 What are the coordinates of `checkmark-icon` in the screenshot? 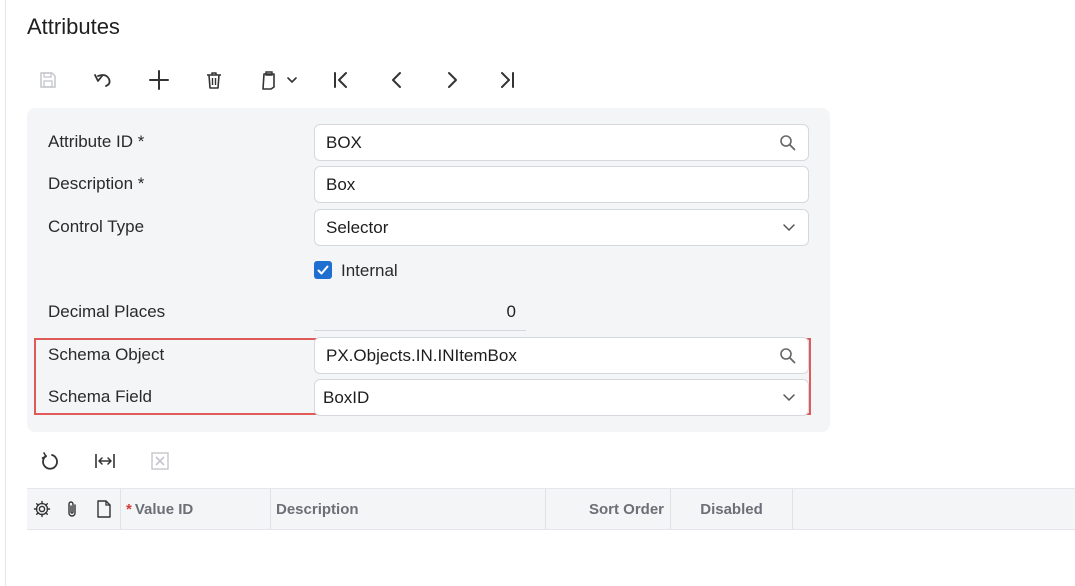 It's located at (323, 270).